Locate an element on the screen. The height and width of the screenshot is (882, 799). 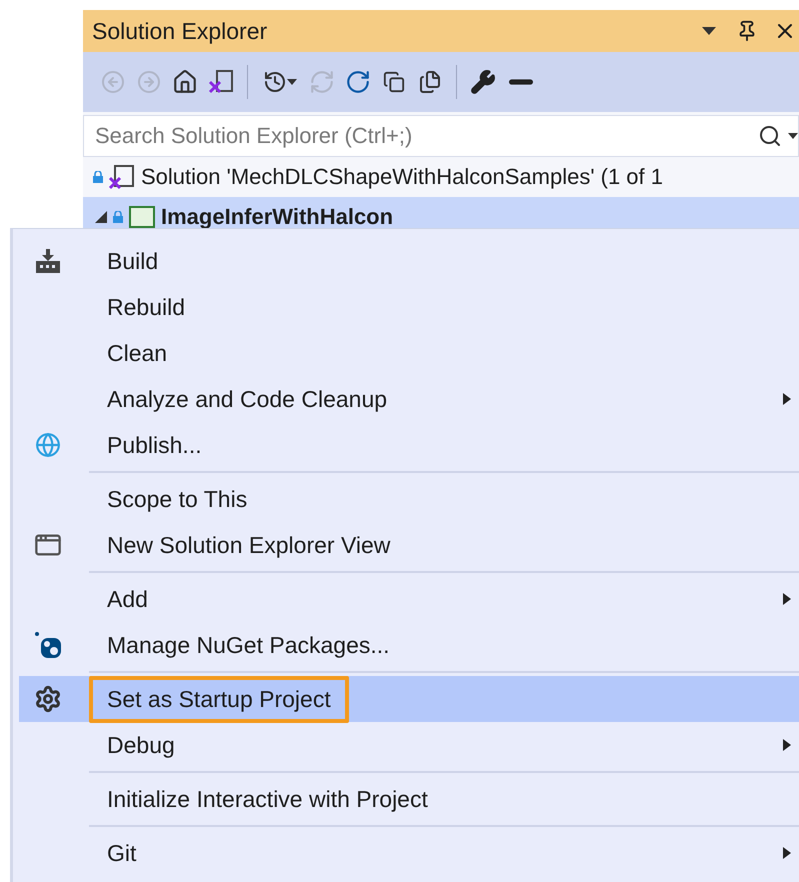
menu-item: Scope to This is located at coordinates (409, 499).